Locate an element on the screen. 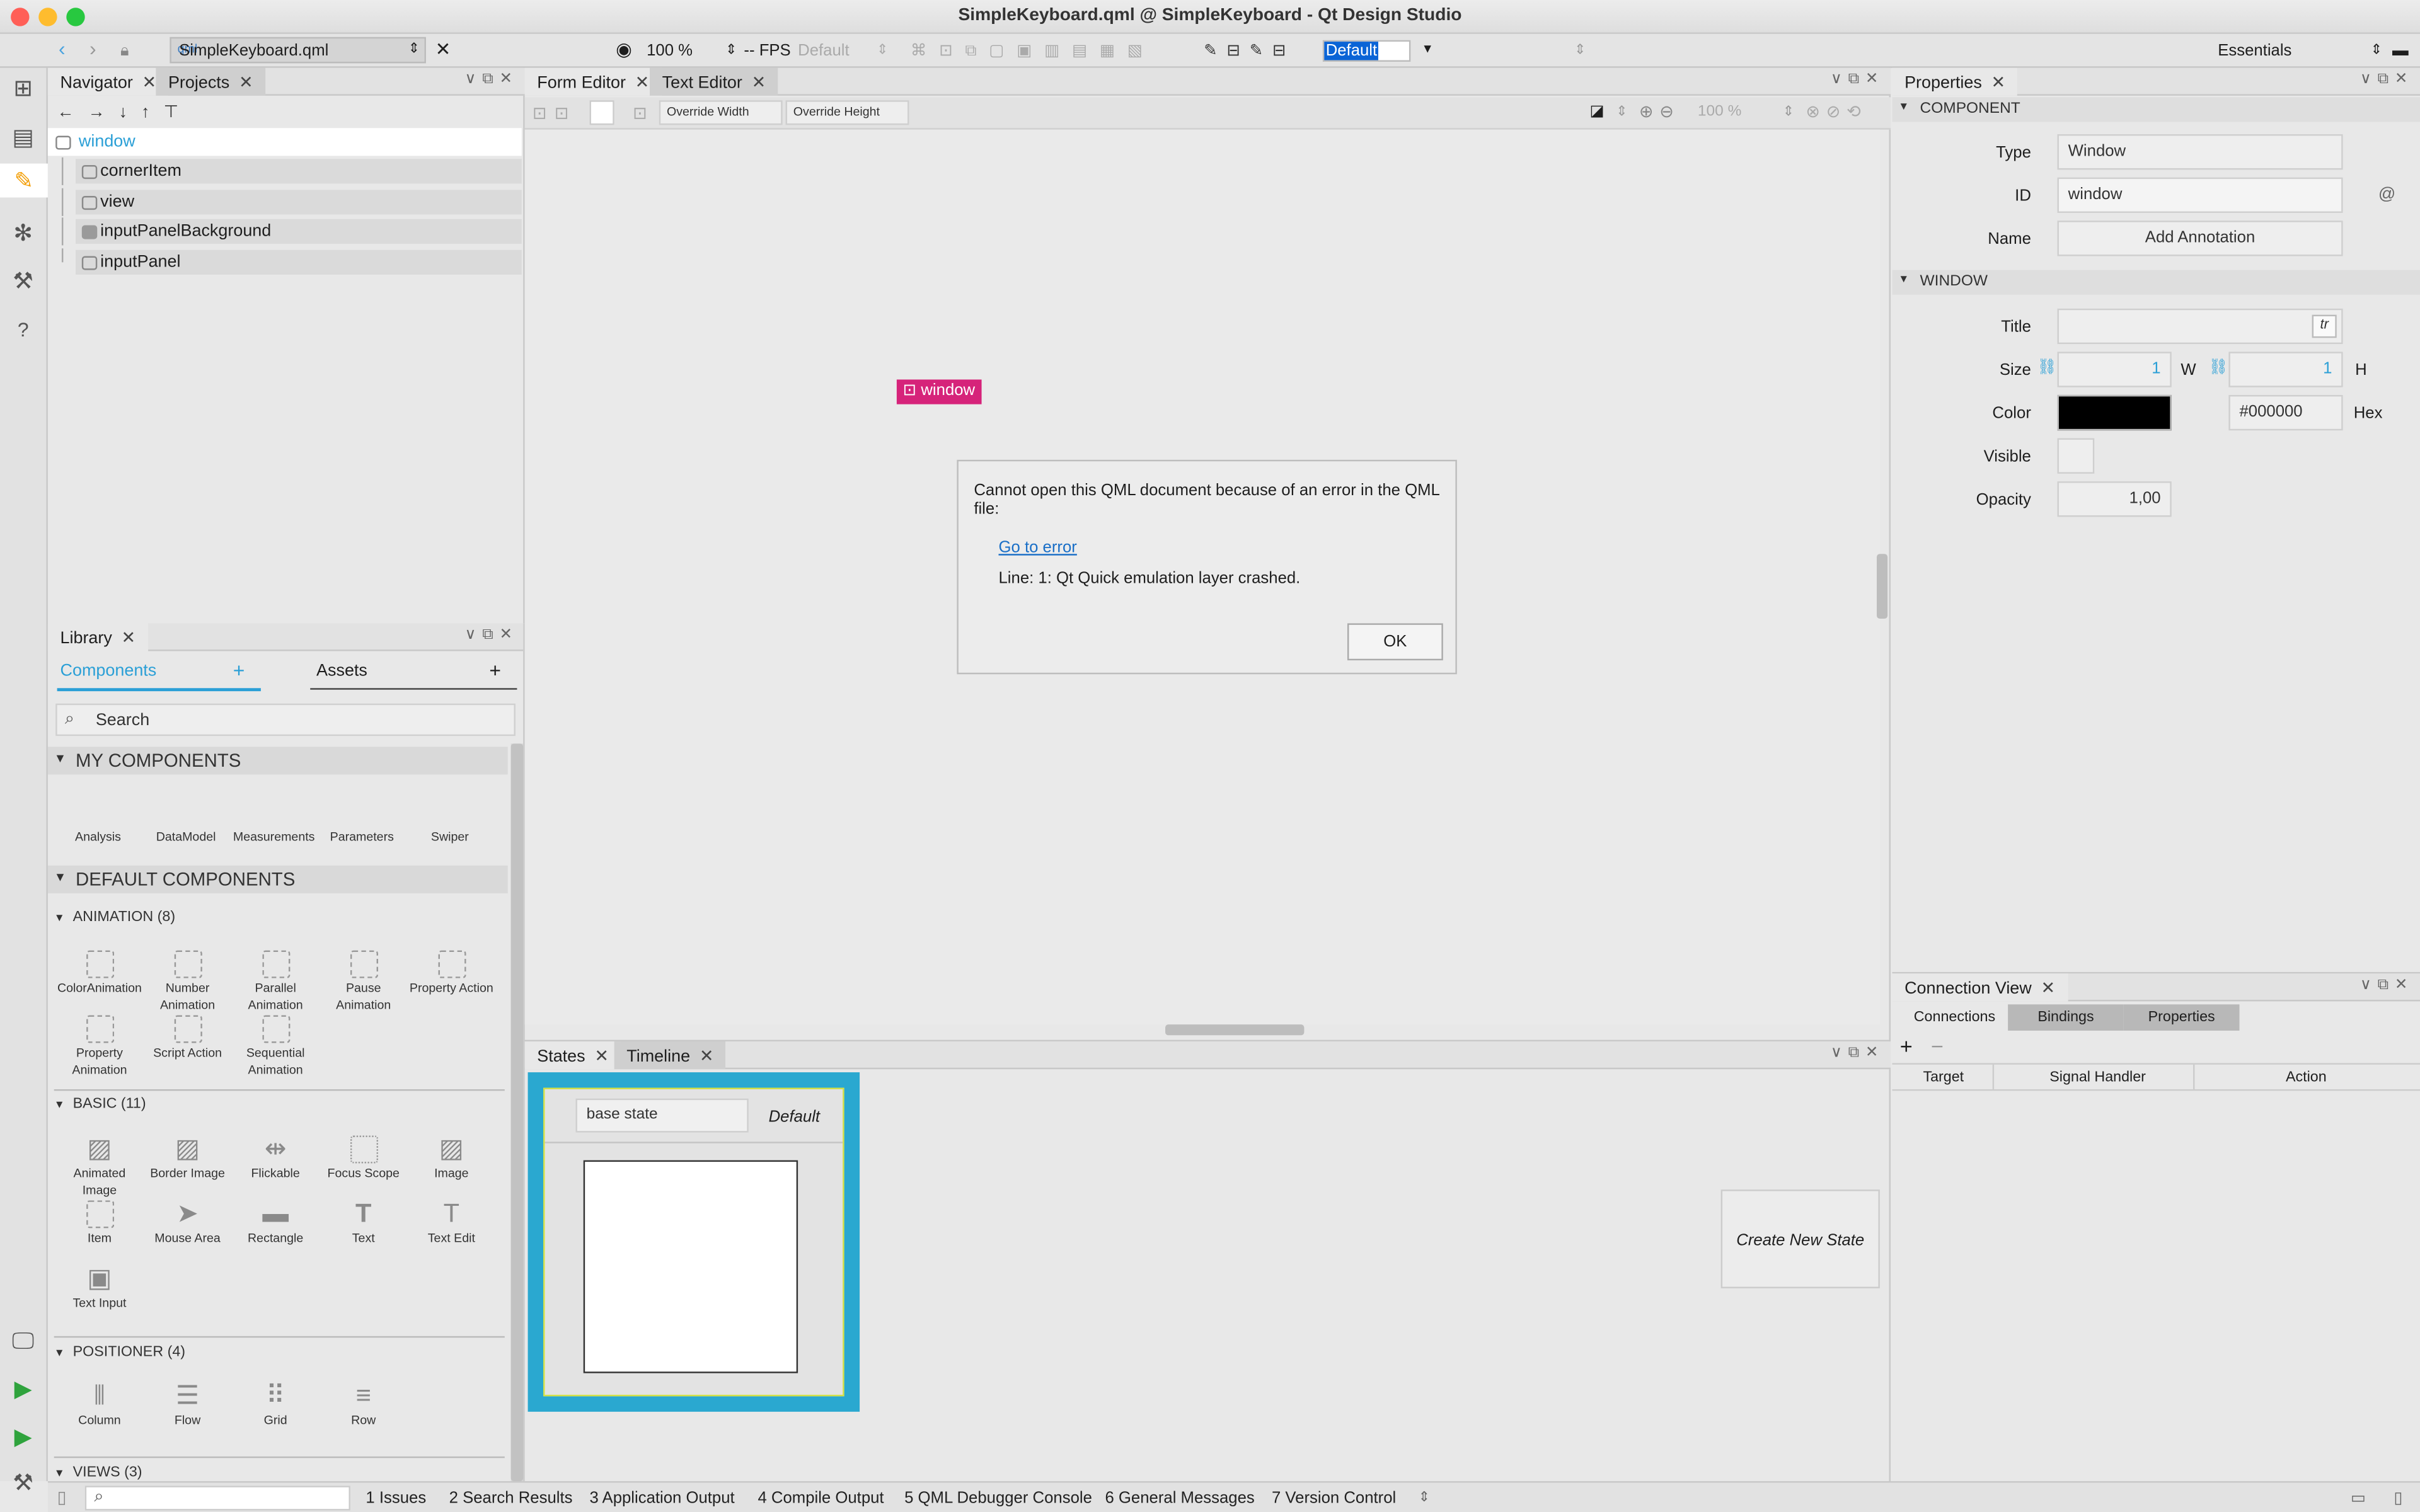 This screenshot has width=2420, height=1512. item-numberanimation: Number Animation is located at coordinates (188, 982).